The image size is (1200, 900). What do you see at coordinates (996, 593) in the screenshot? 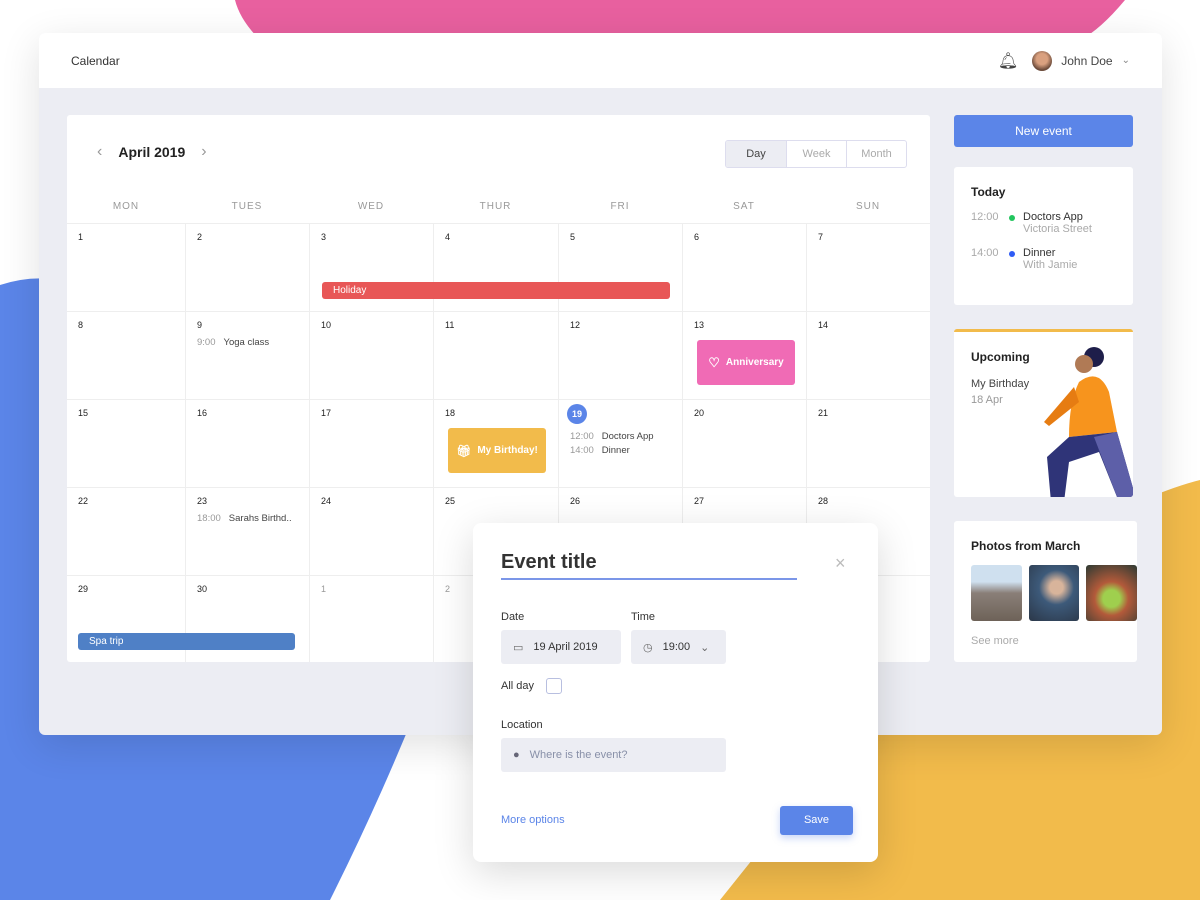
I see `photo-city` at bounding box center [996, 593].